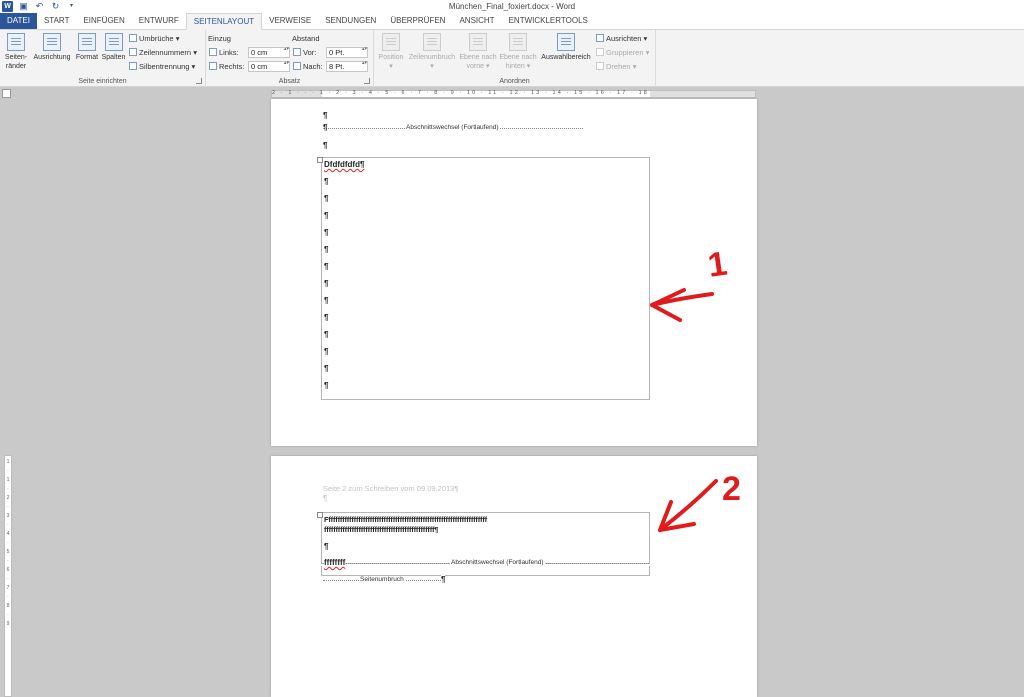  I want to click on group-label-absatz: Absatz, so click(289, 81).